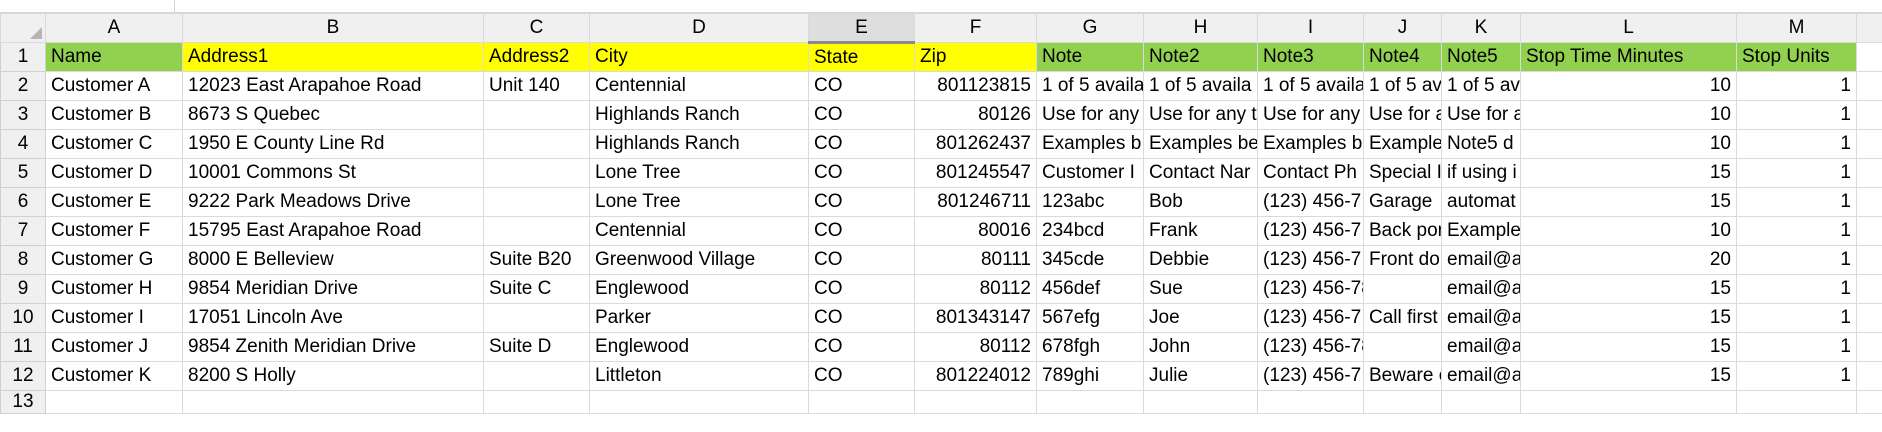 The image size is (1882, 432). Describe the element at coordinates (699, 231) in the screenshot. I see `cell-d: Centennial` at that location.